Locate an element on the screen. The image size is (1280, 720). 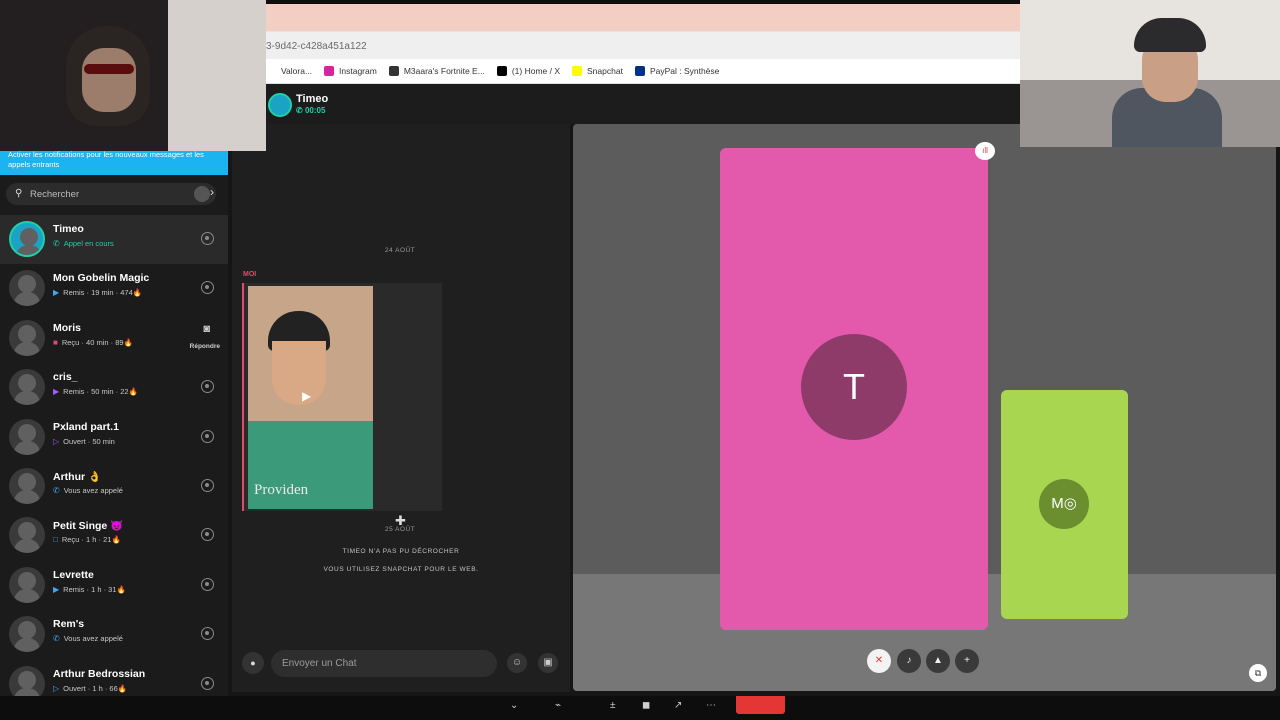
search-icon: ⚲ is located at coordinates (19, 193).